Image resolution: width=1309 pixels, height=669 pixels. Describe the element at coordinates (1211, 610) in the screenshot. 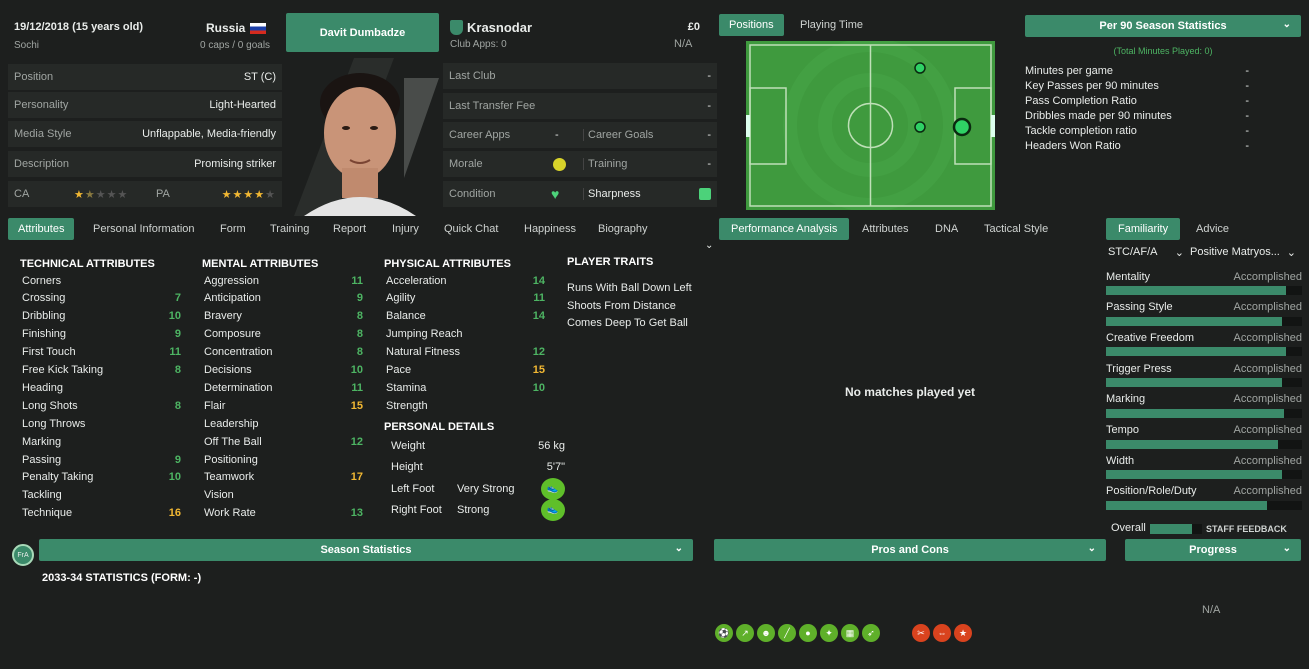

I see `progress-na: N/A` at that location.